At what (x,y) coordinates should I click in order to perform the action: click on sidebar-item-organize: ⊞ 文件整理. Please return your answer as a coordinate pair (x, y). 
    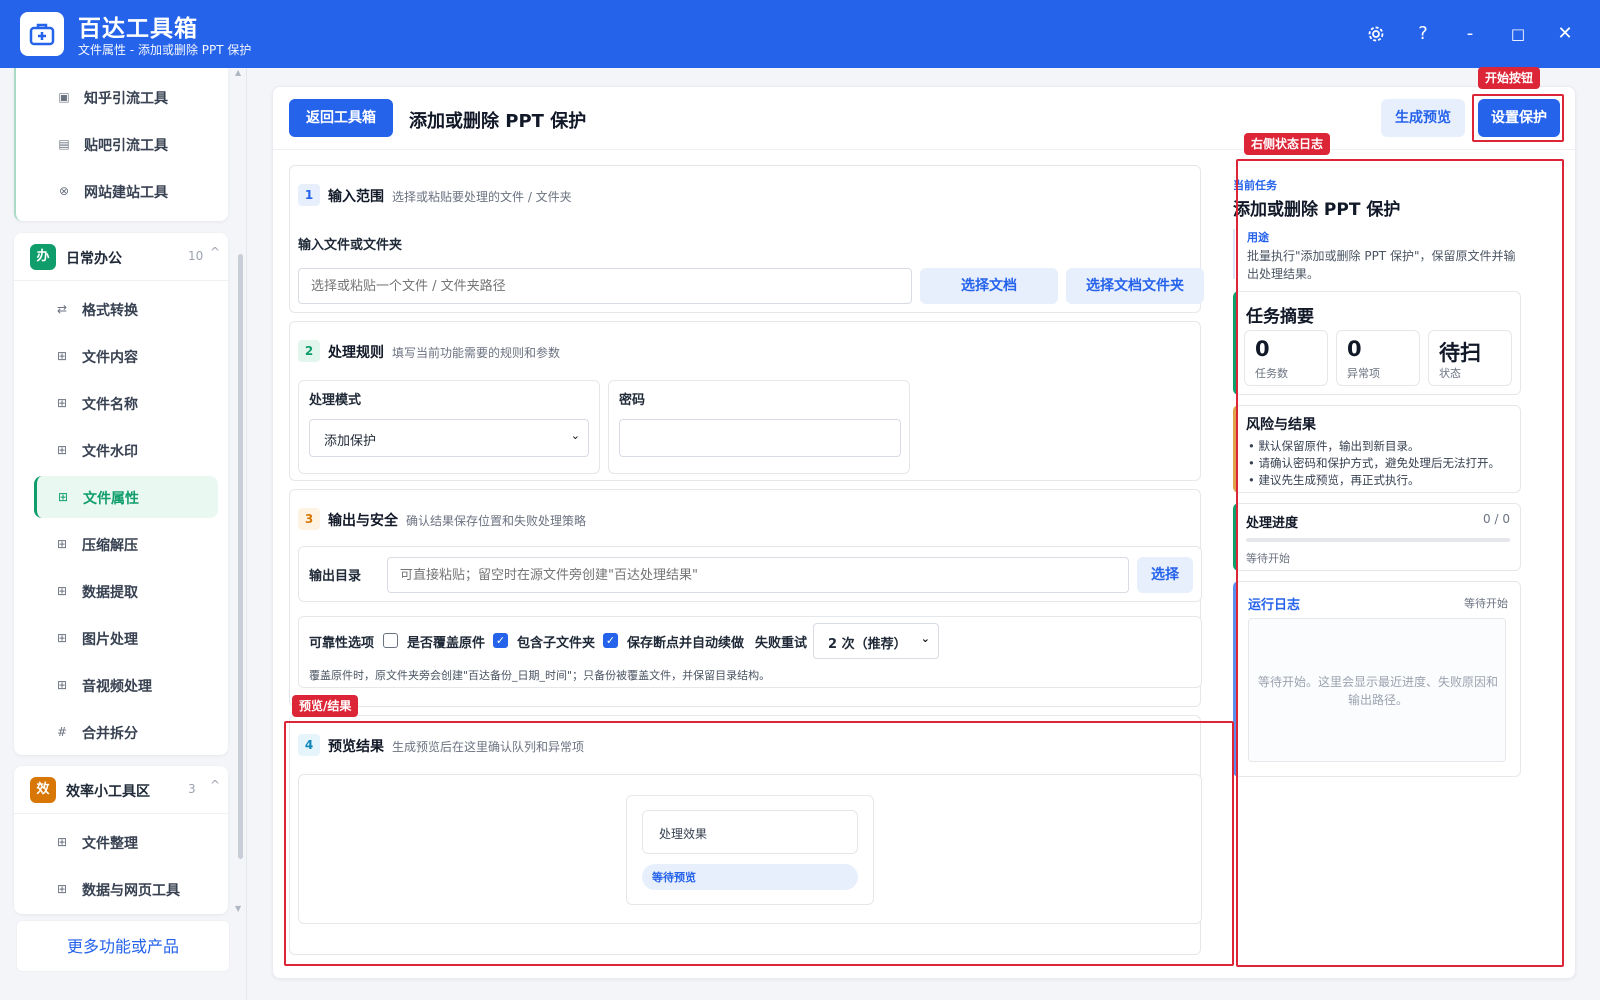
    Looking at the image, I should click on (127, 842).